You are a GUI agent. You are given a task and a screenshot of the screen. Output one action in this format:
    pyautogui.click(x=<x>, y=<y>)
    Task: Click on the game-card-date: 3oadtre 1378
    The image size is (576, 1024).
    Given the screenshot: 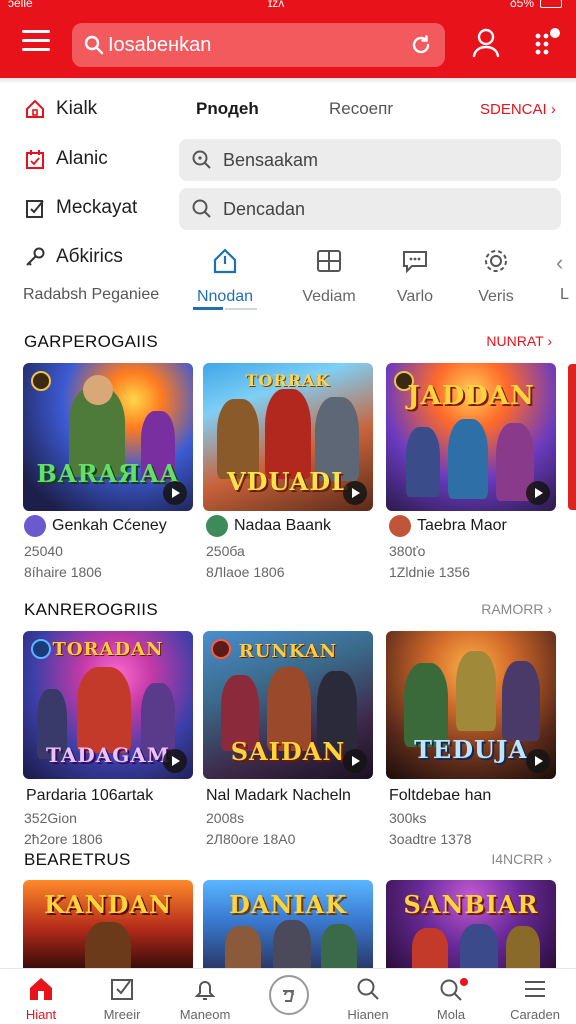 What is the action you would take?
    pyautogui.click(x=430, y=839)
    